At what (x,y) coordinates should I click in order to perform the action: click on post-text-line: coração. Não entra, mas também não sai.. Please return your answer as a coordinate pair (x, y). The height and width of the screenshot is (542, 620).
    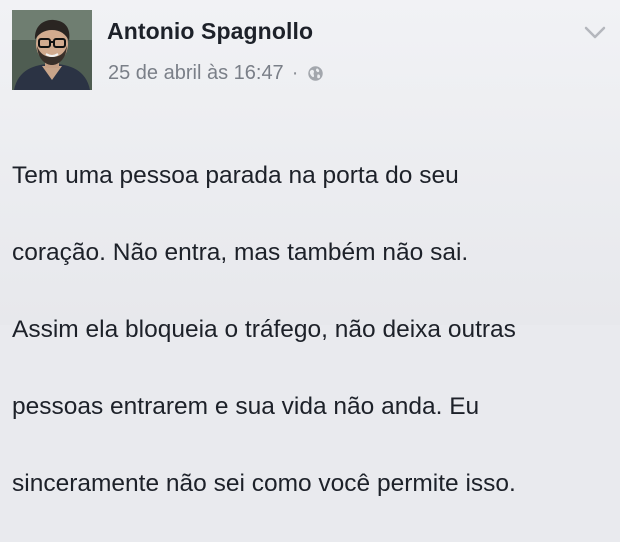
    Looking at the image, I should click on (240, 252).